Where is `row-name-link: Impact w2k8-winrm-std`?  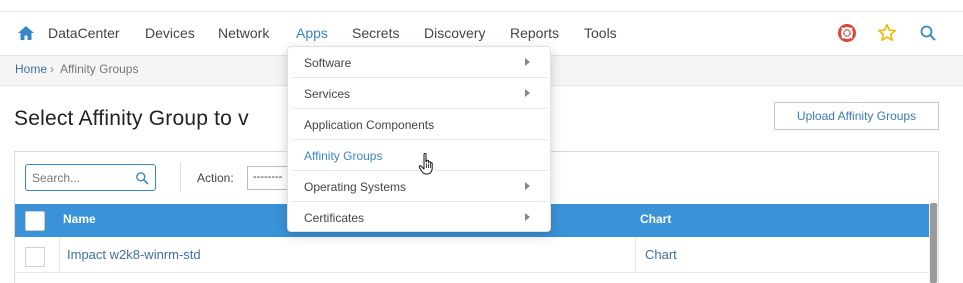
row-name-link: Impact w2k8-winrm-std is located at coordinates (134, 254).